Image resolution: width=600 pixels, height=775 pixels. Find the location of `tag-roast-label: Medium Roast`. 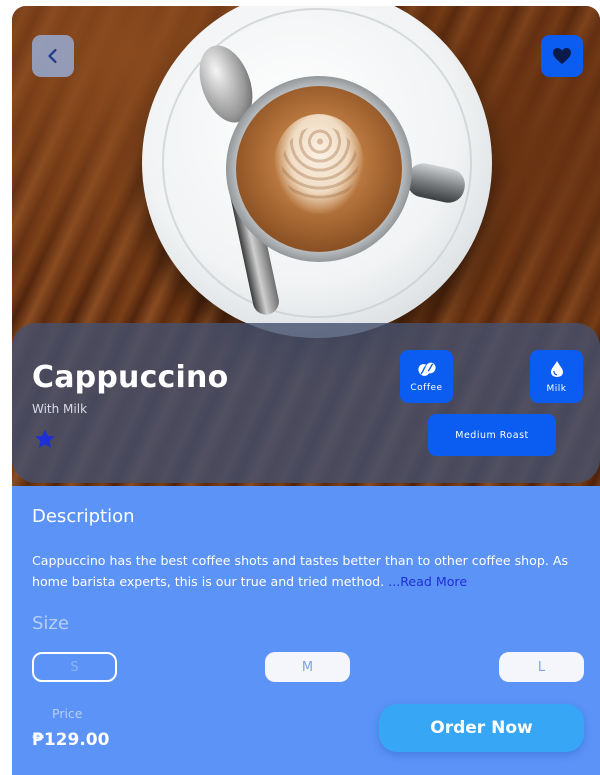

tag-roast-label: Medium Roast is located at coordinates (492, 435).